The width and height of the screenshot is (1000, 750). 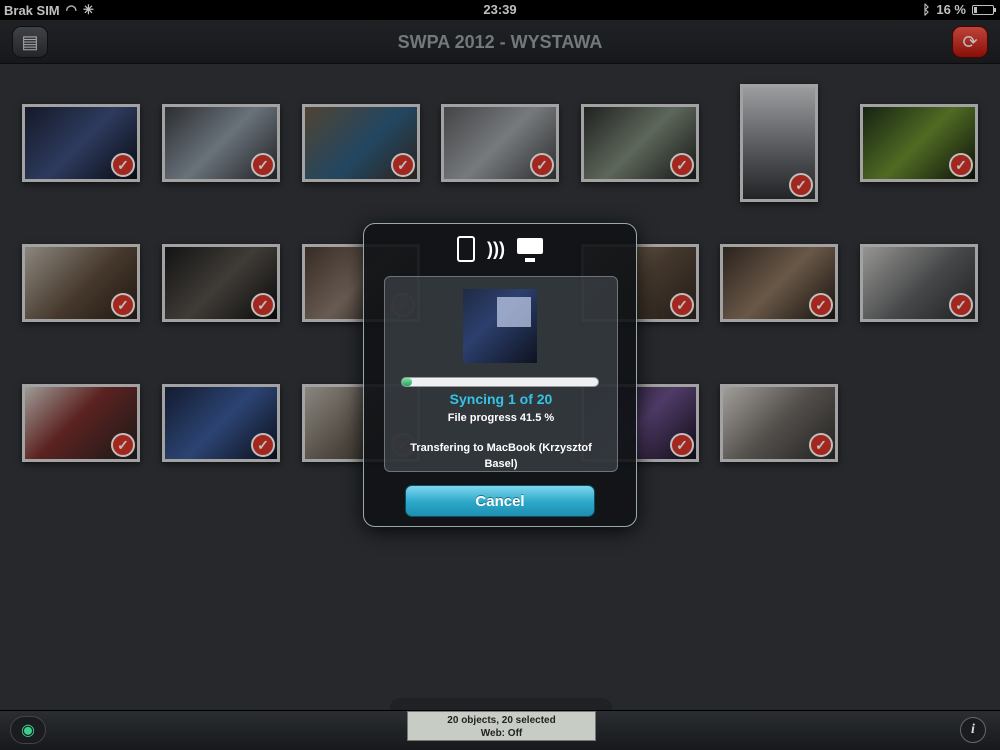 What do you see at coordinates (501, 456) in the screenshot?
I see `transfer-target: Transfering to MacBook (Krzysztof Basel)` at bounding box center [501, 456].